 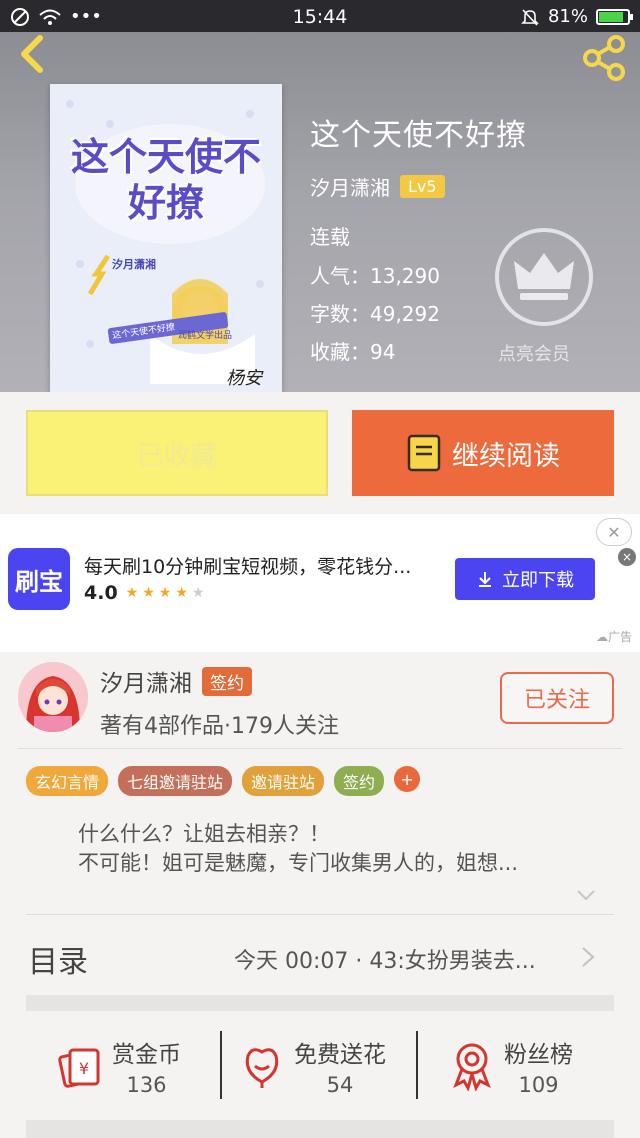 I want to click on book-icon, so click(x=424, y=453).